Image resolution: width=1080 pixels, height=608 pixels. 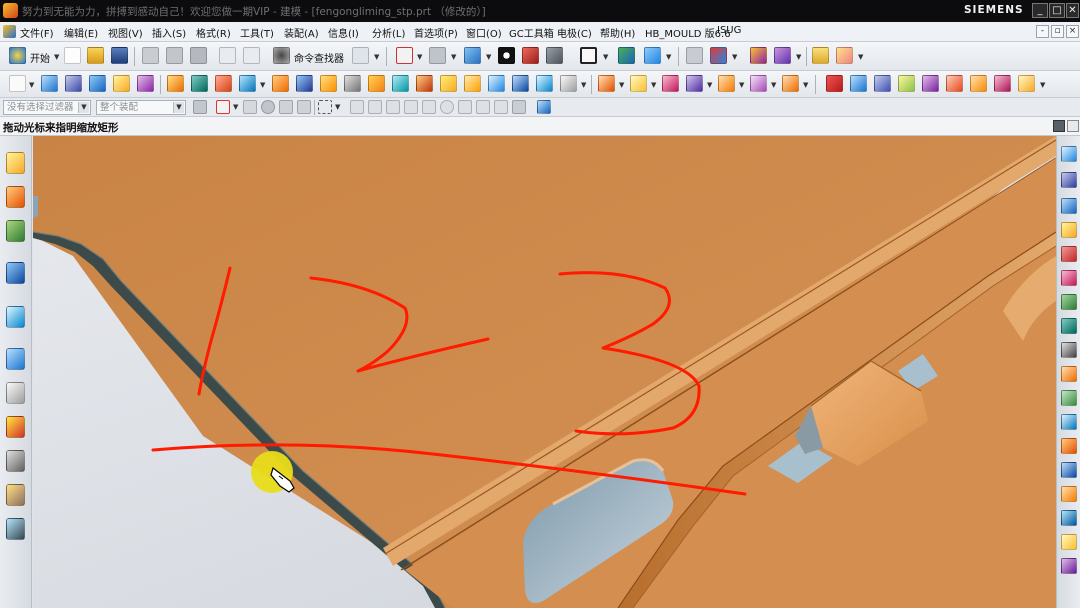 I want to click on render-style-icon, so click(x=506, y=55).